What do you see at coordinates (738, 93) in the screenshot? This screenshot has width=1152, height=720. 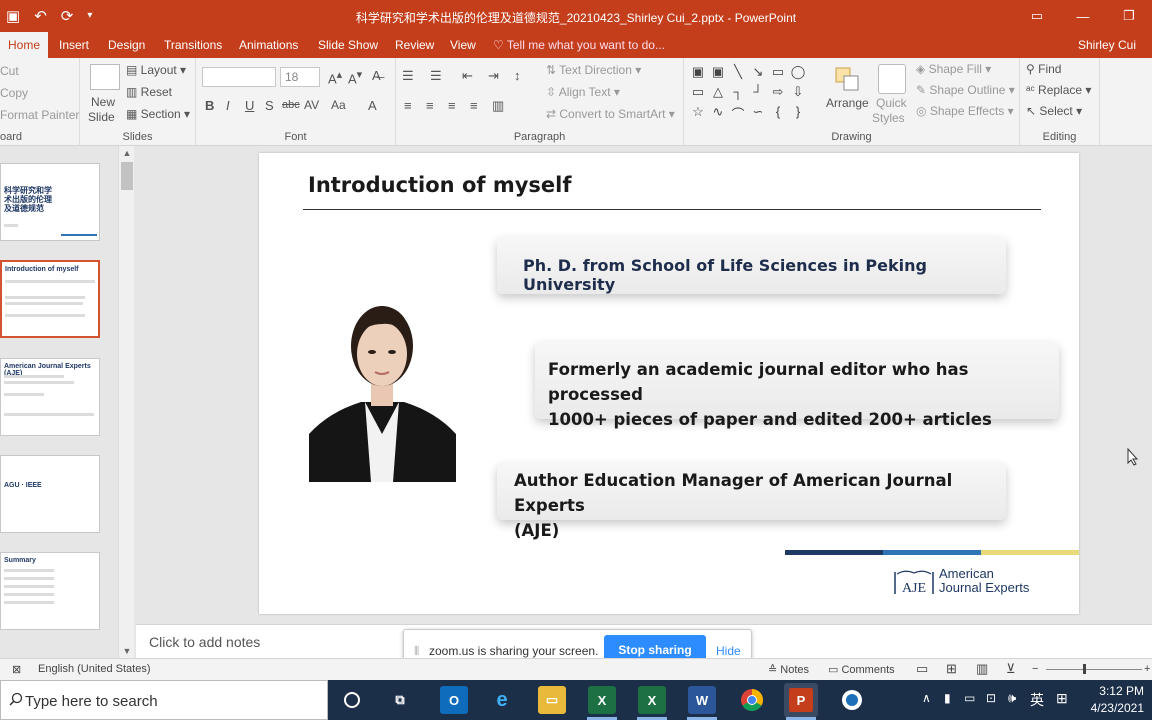 I see `elbow-connector-icon: ┐` at bounding box center [738, 93].